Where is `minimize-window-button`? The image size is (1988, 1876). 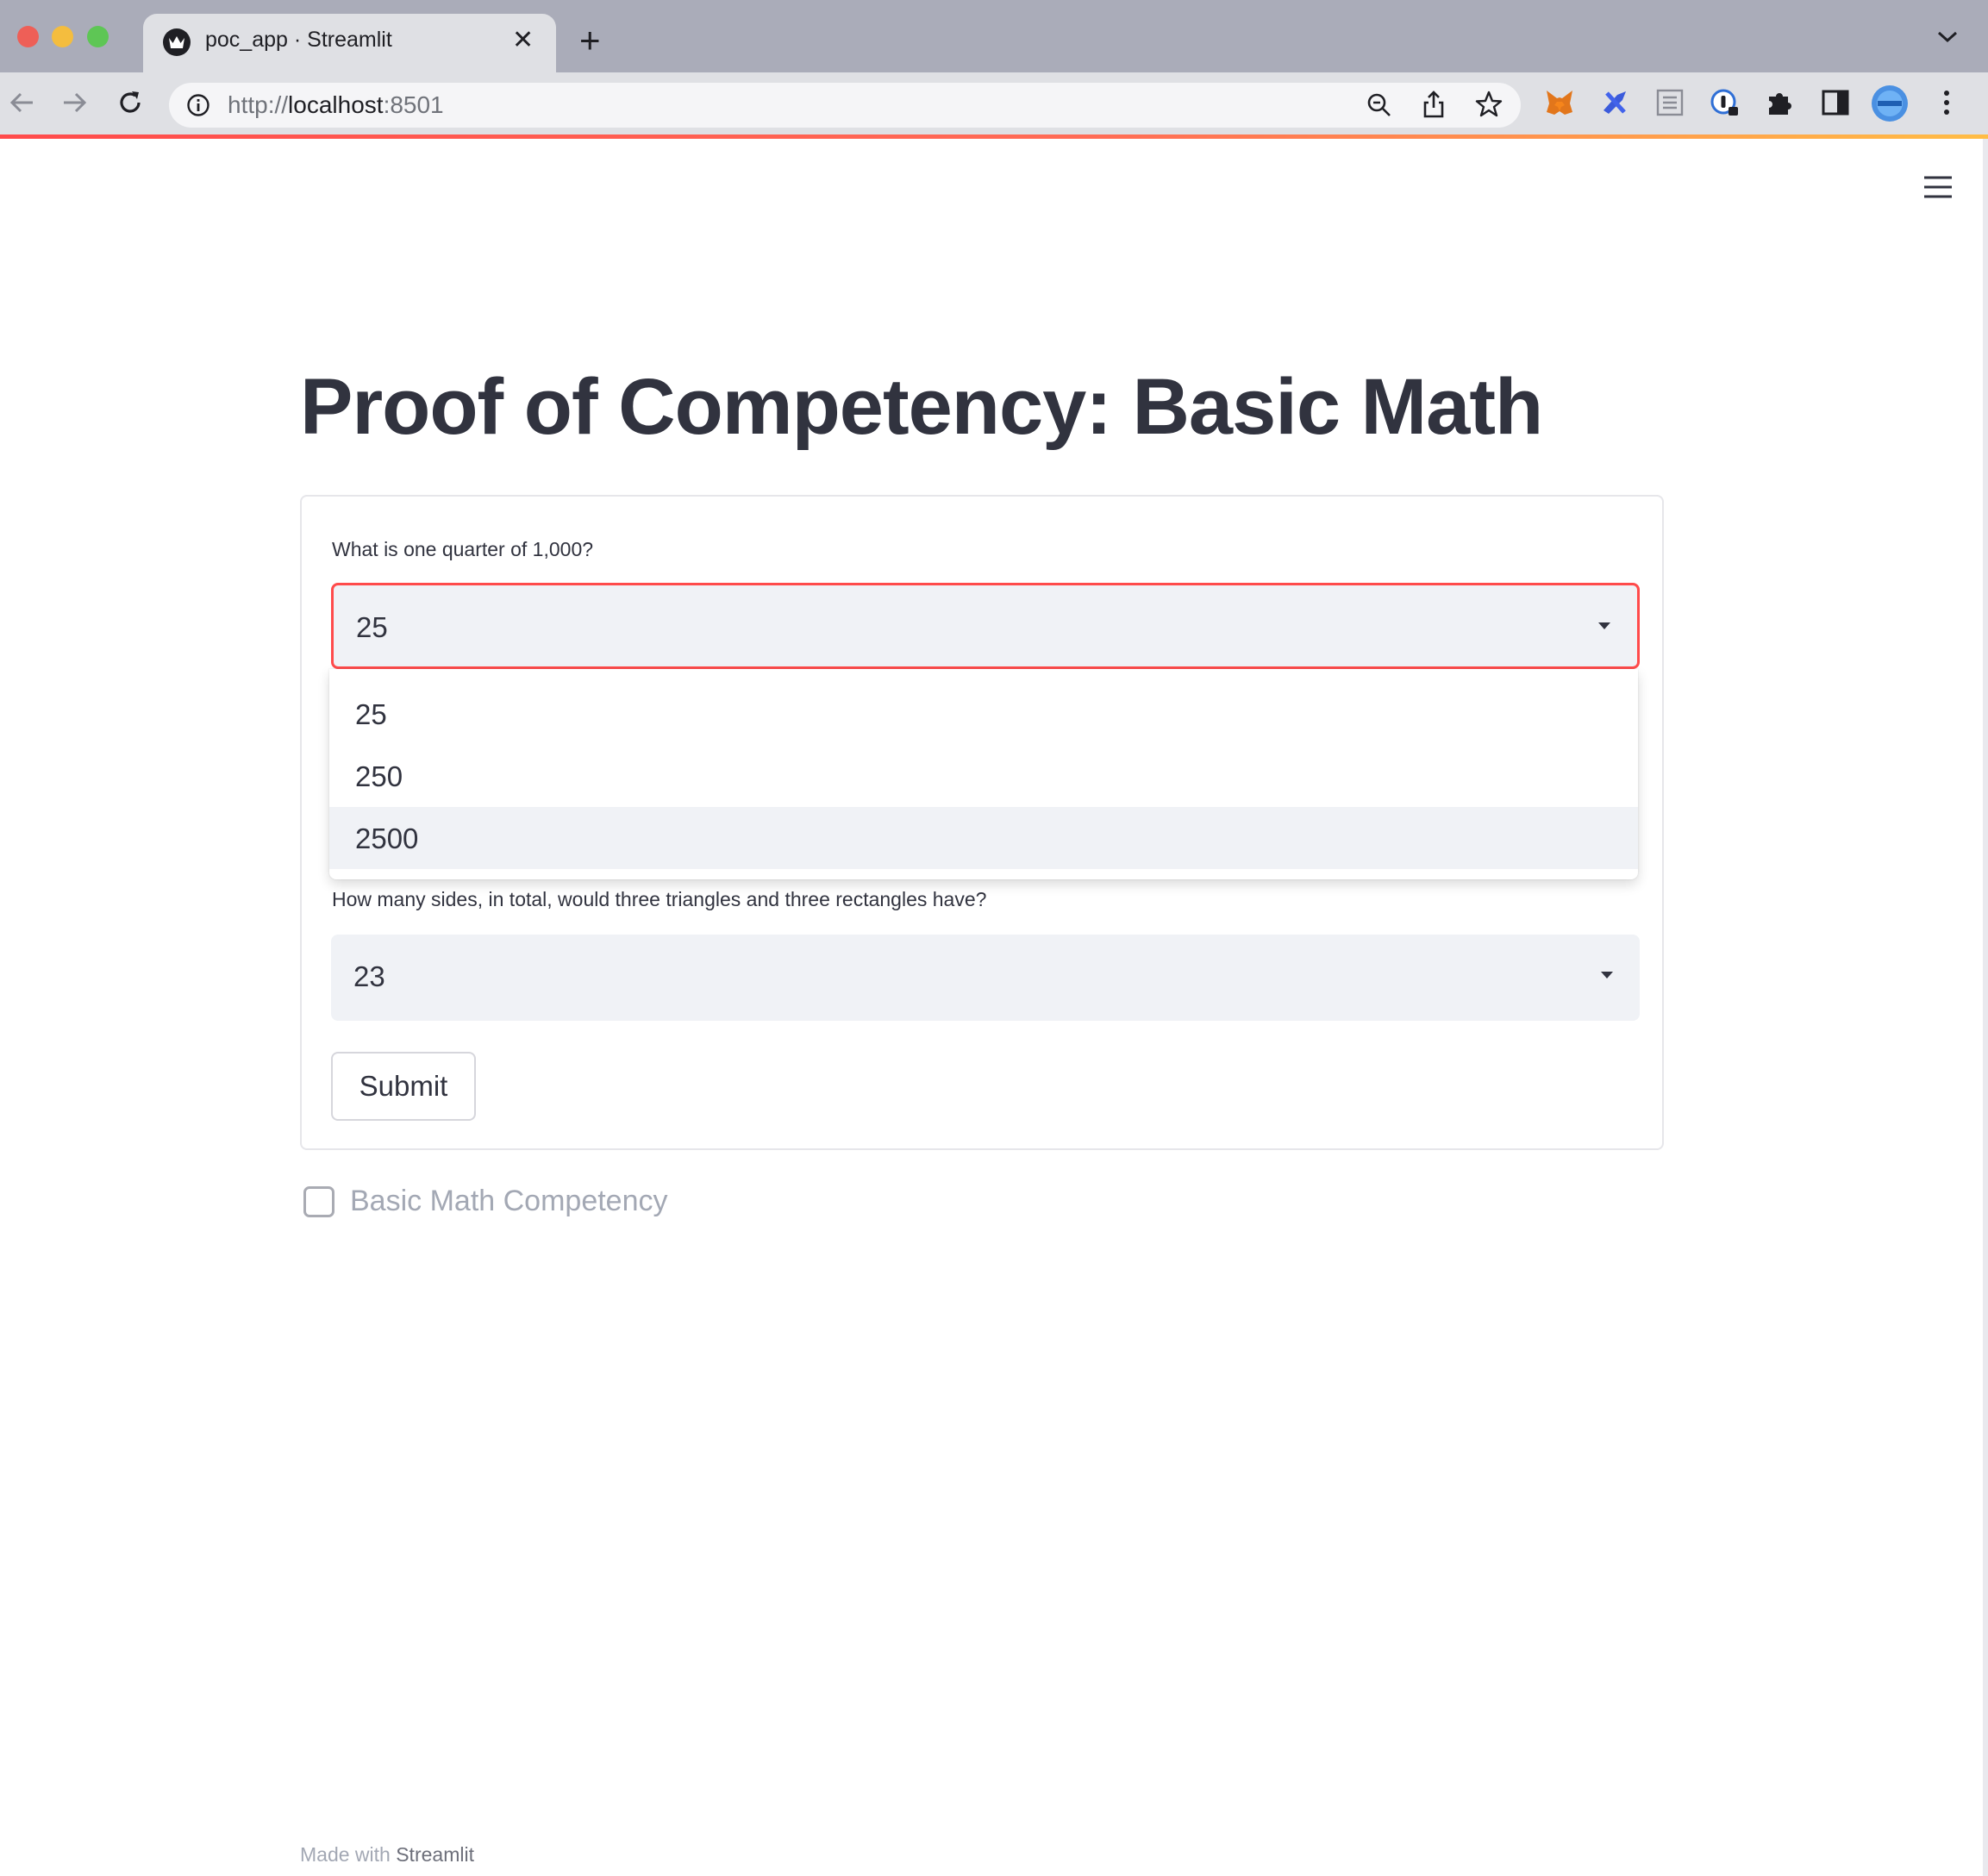 minimize-window-button is located at coordinates (62, 36).